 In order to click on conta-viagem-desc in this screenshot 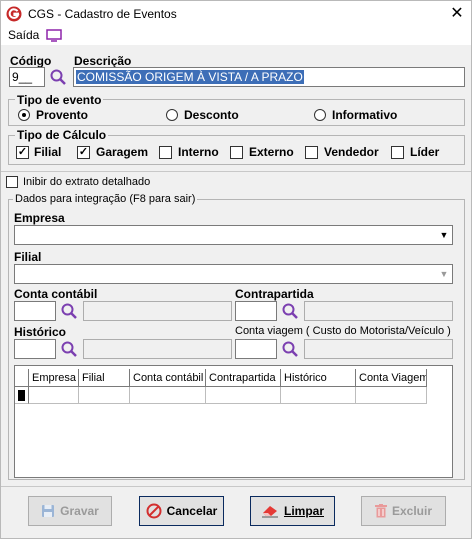, I will do `click(378, 349)`.